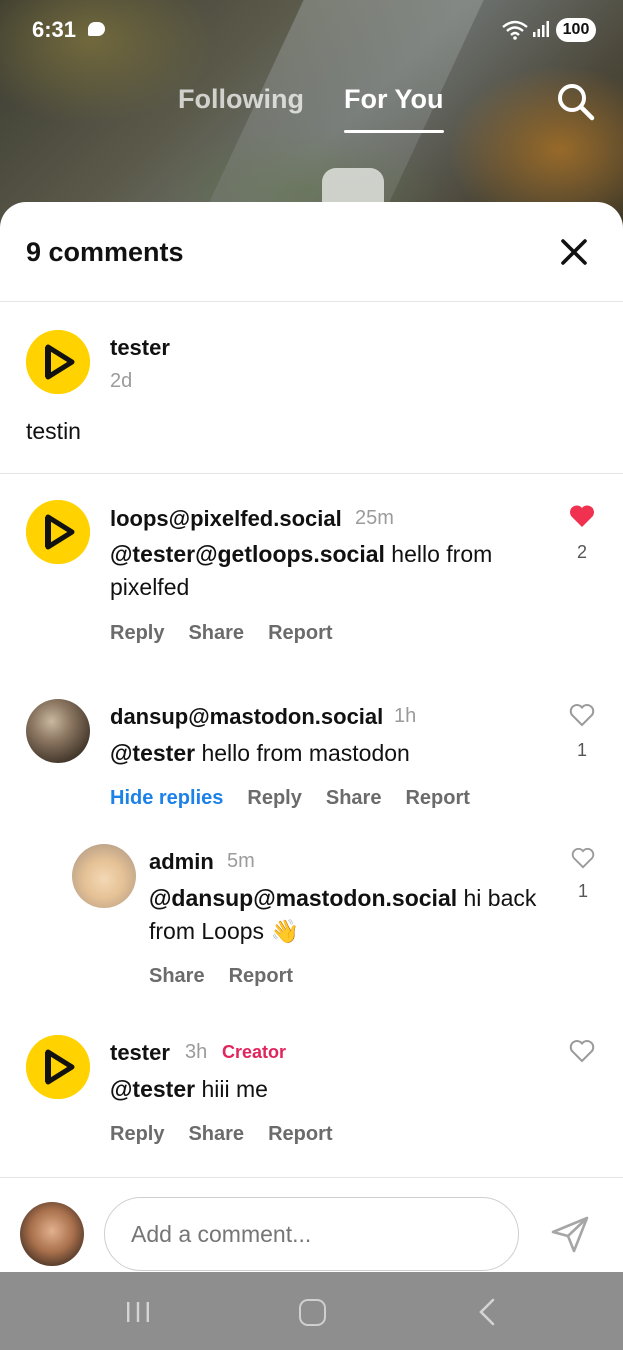  Describe the element at coordinates (302, 798) in the screenshot. I see `comment-actions: Hide replies Reply Share Report` at that location.